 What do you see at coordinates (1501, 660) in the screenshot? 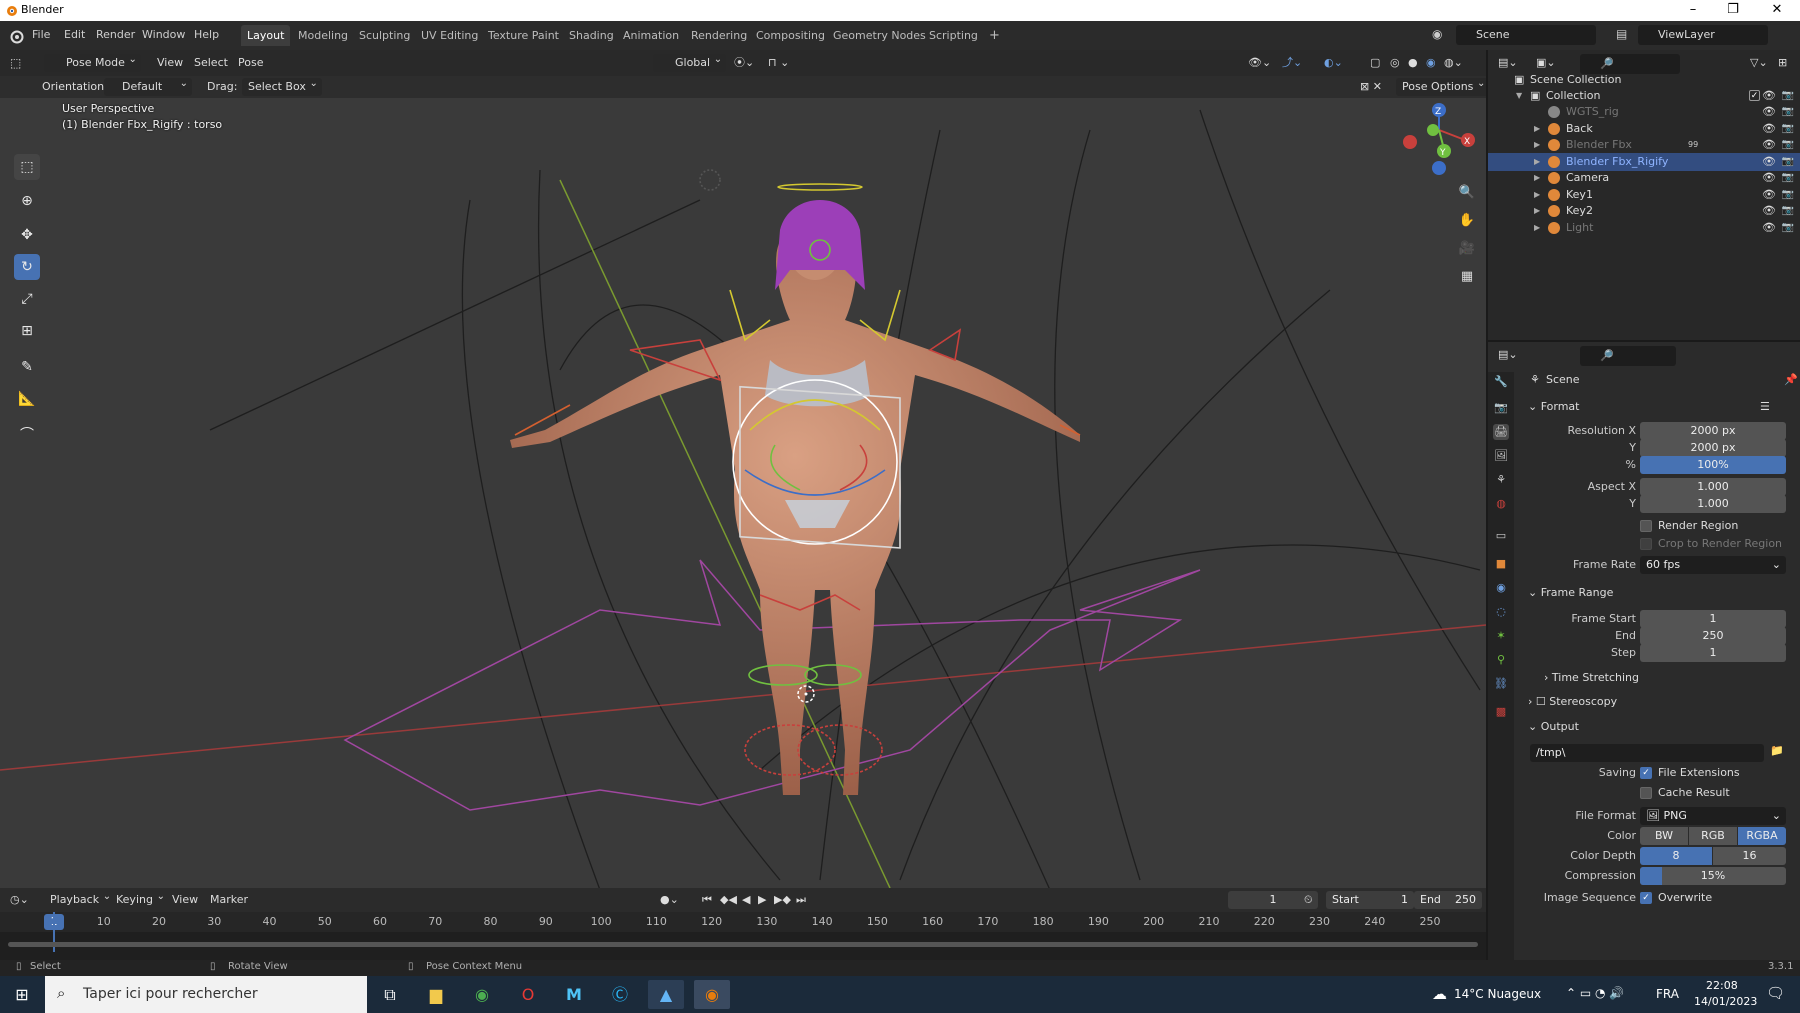
I see `bone-tab-icon: ⚲` at bounding box center [1501, 660].